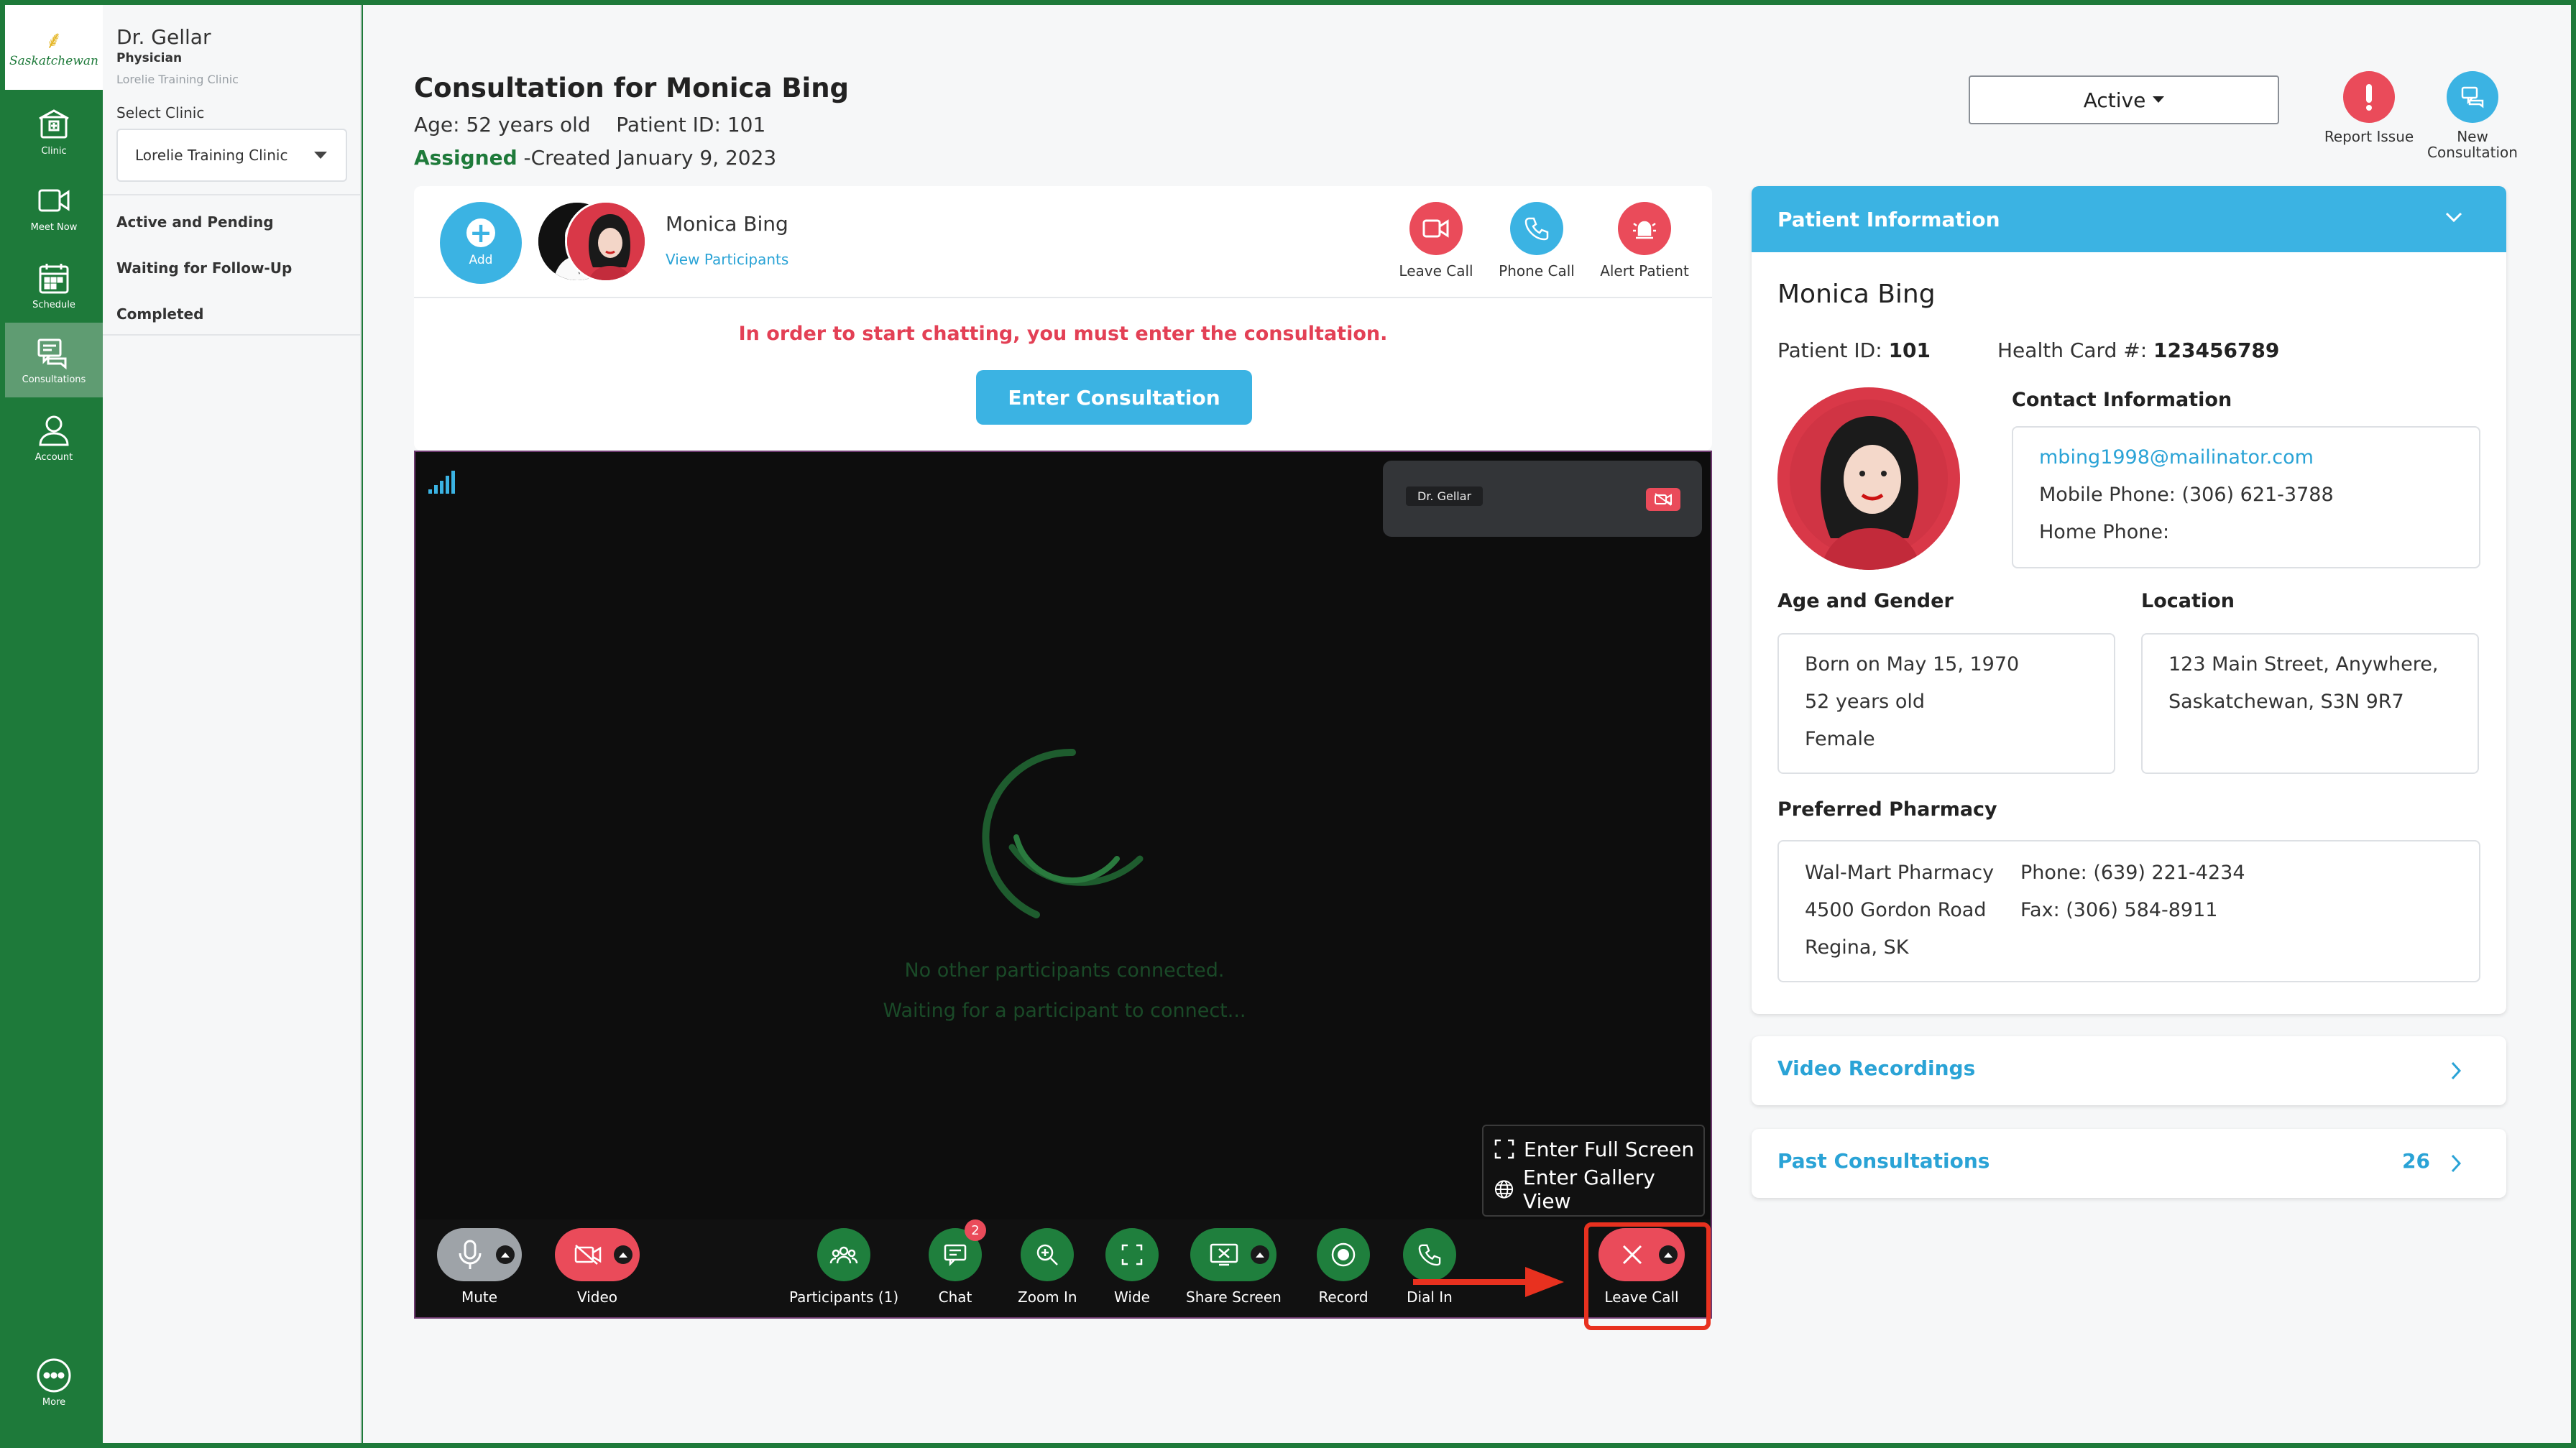 Image resolution: width=2576 pixels, height=1448 pixels. I want to click on video-pill, so click(597, 1254).